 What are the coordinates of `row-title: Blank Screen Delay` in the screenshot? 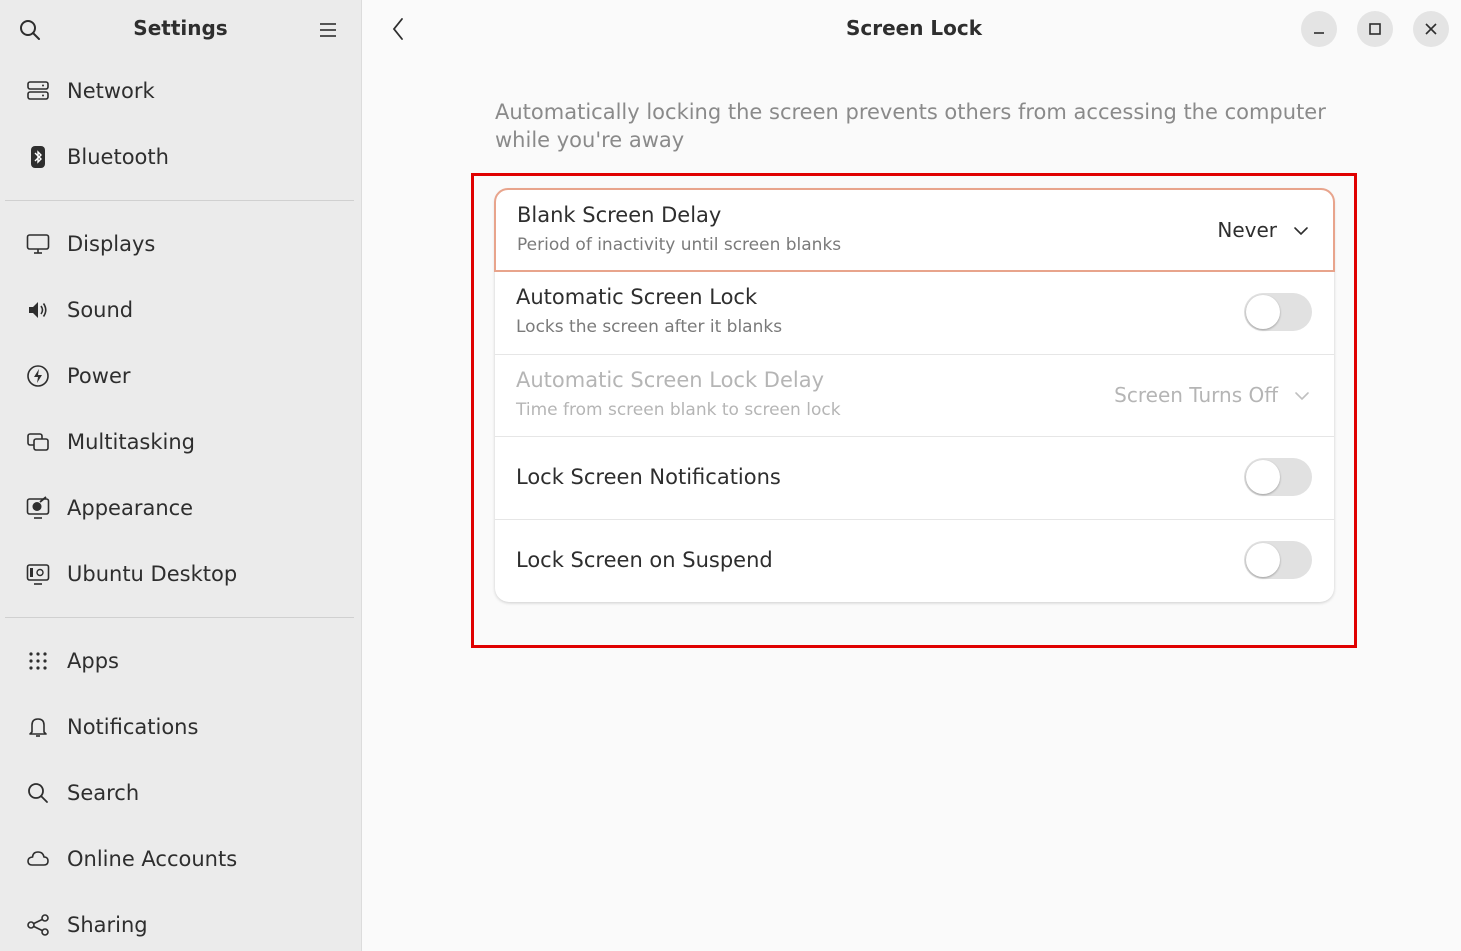 It's located at (619, 215).